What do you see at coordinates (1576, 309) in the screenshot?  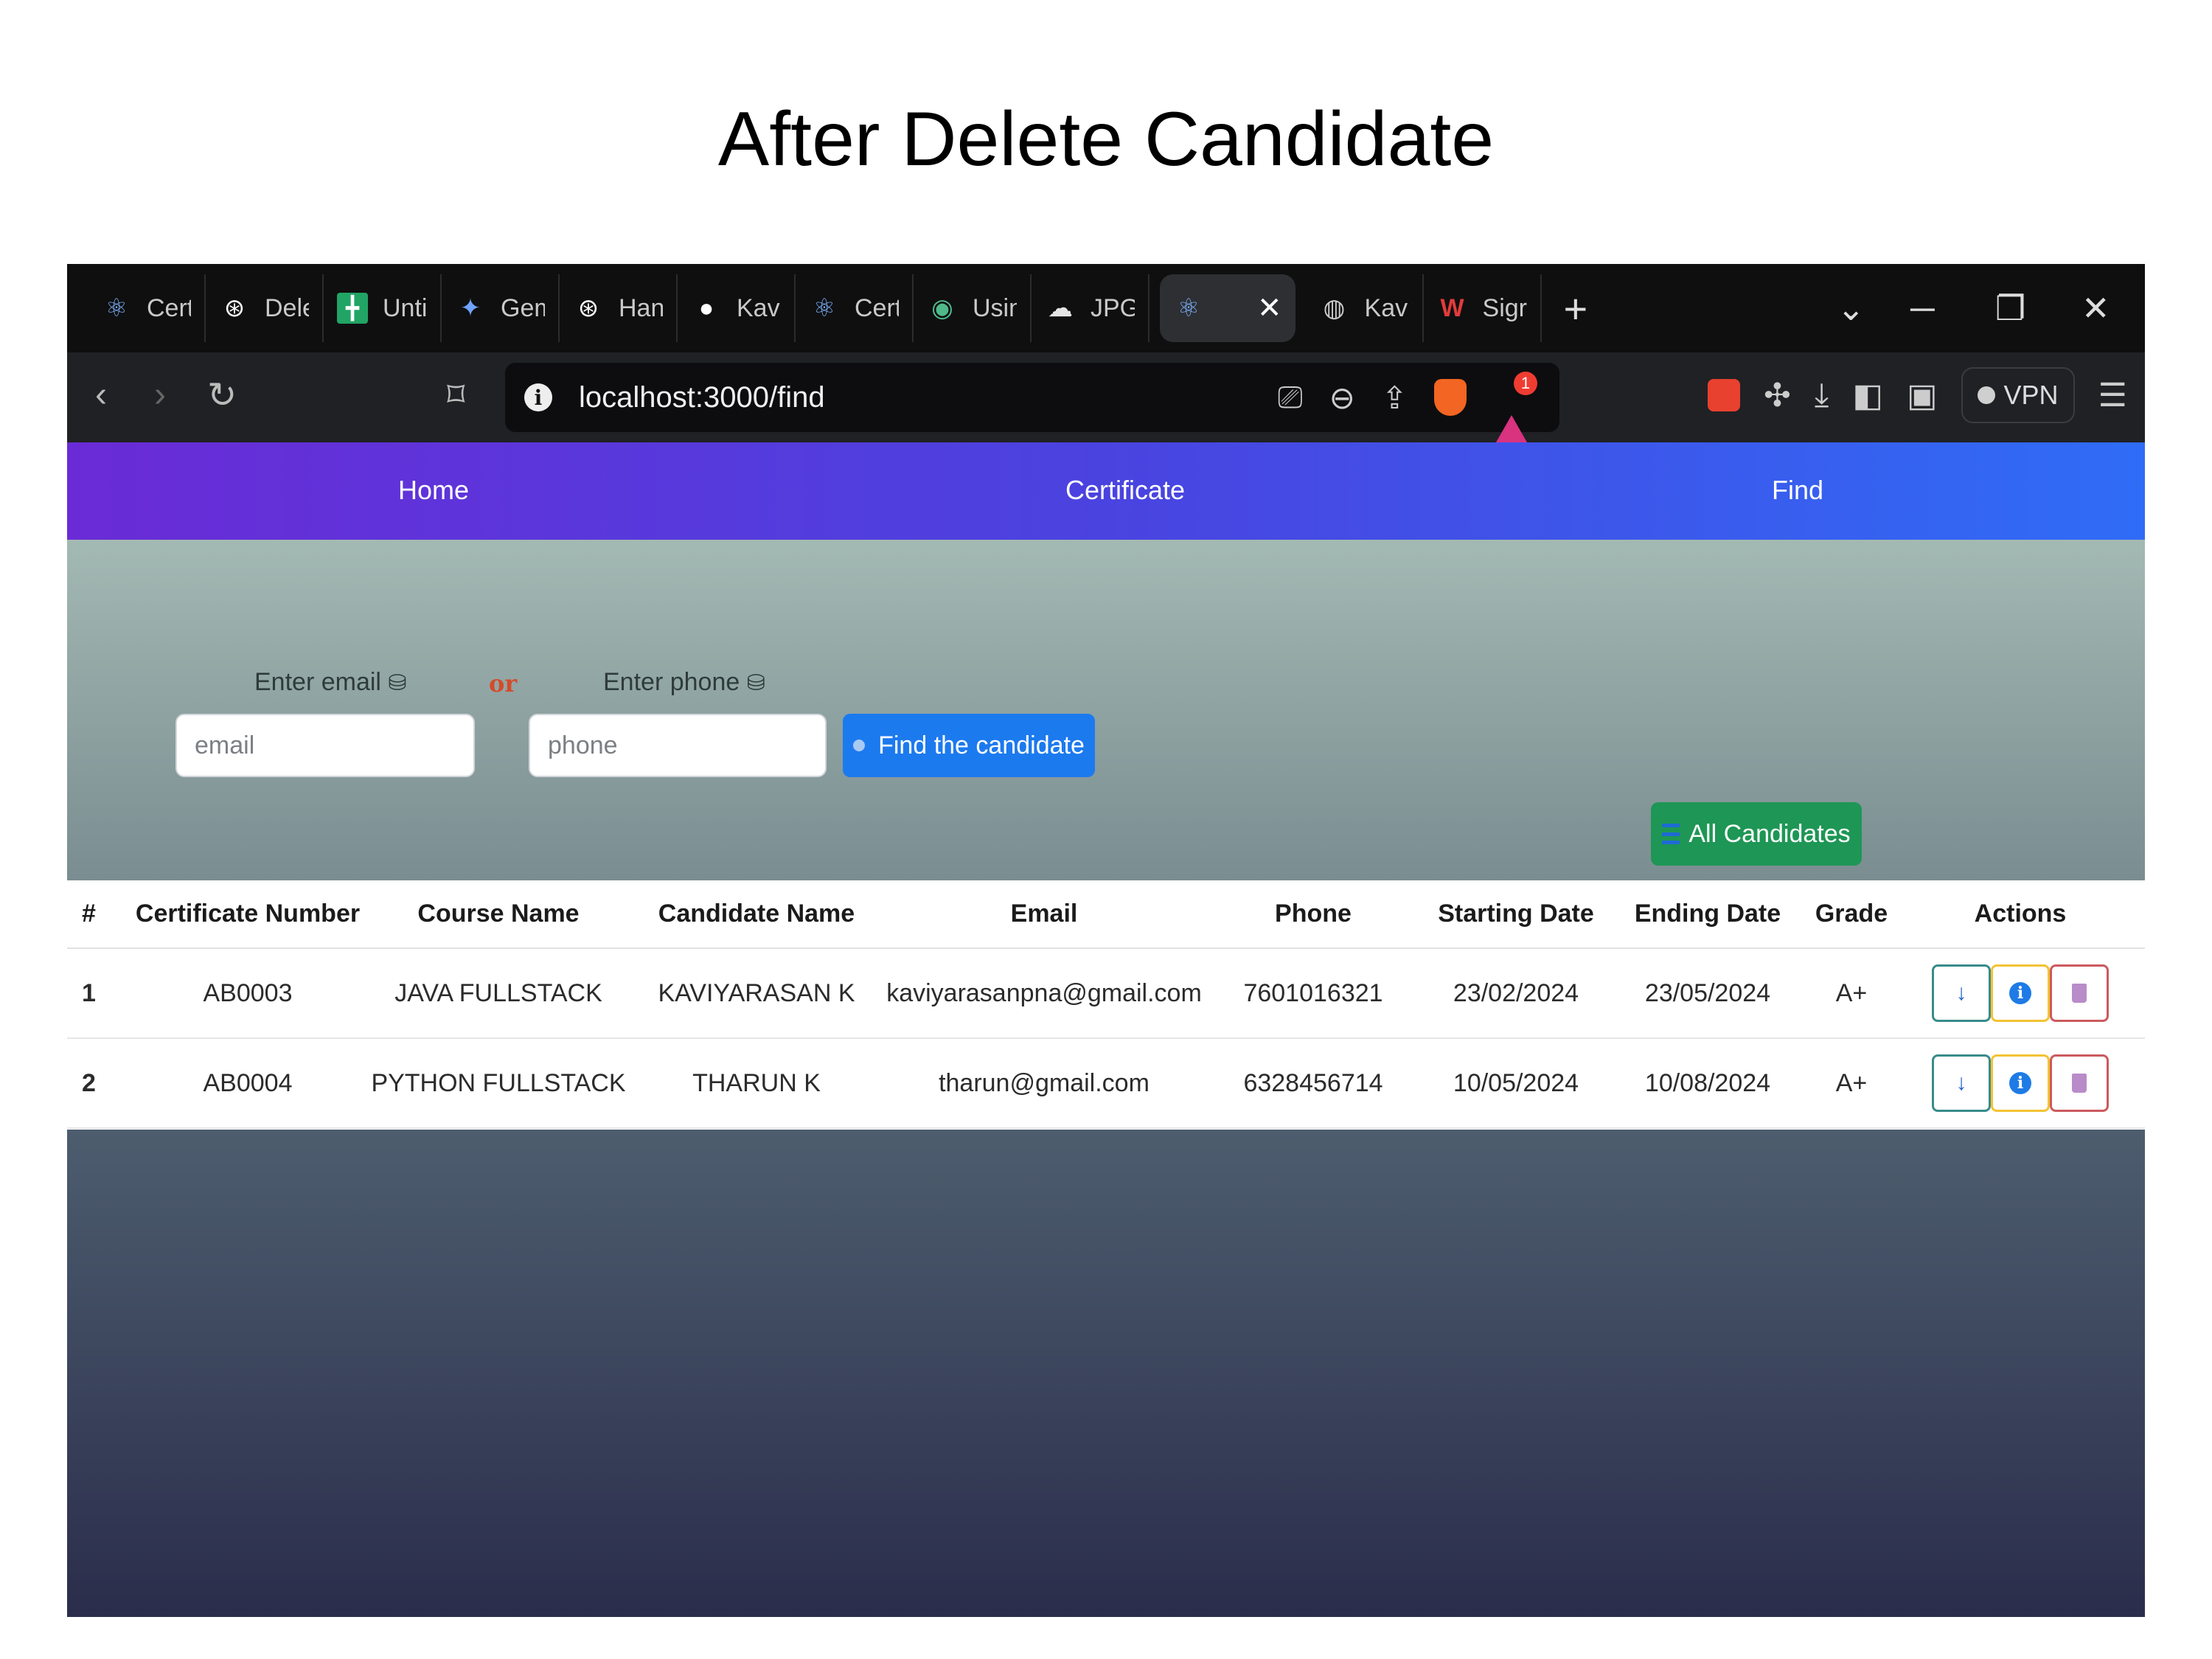 I see `new-tab-button: +` at bounding box center [1576, 309].